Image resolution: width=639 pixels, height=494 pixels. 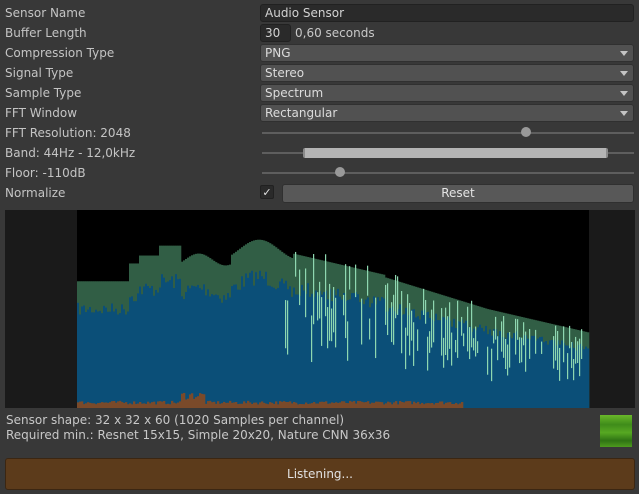 What do you see at coordinates (43, 93) in the screenshot?
I see `sample-type-label: Sample Type` at bounding box center [43, 93].